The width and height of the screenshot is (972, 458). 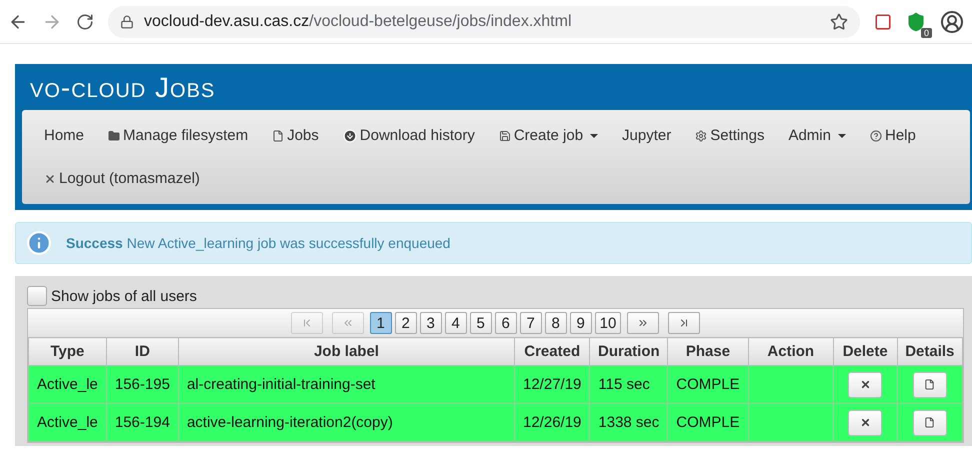 I want to click on double-chevron-left-icon, so click(x=348, y=323).